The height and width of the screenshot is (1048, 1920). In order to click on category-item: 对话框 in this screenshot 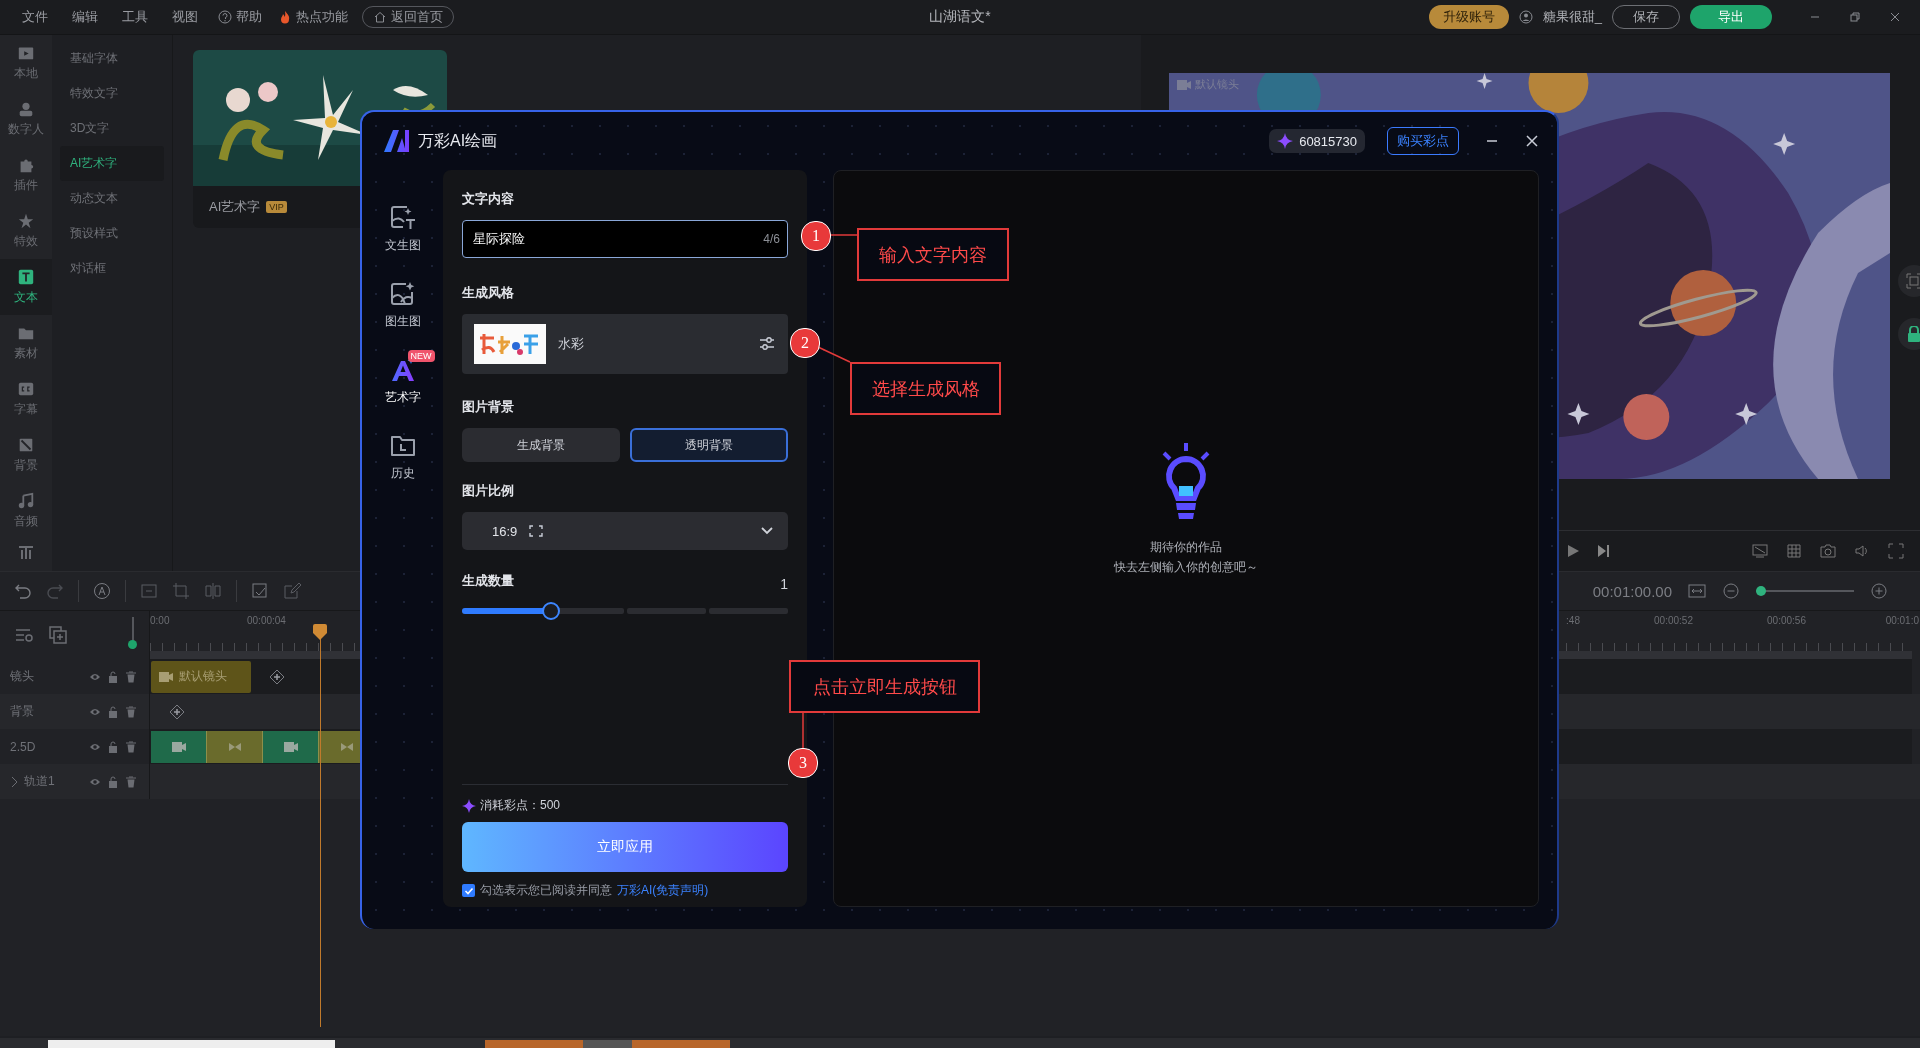, I will do `click(112, 268)`.